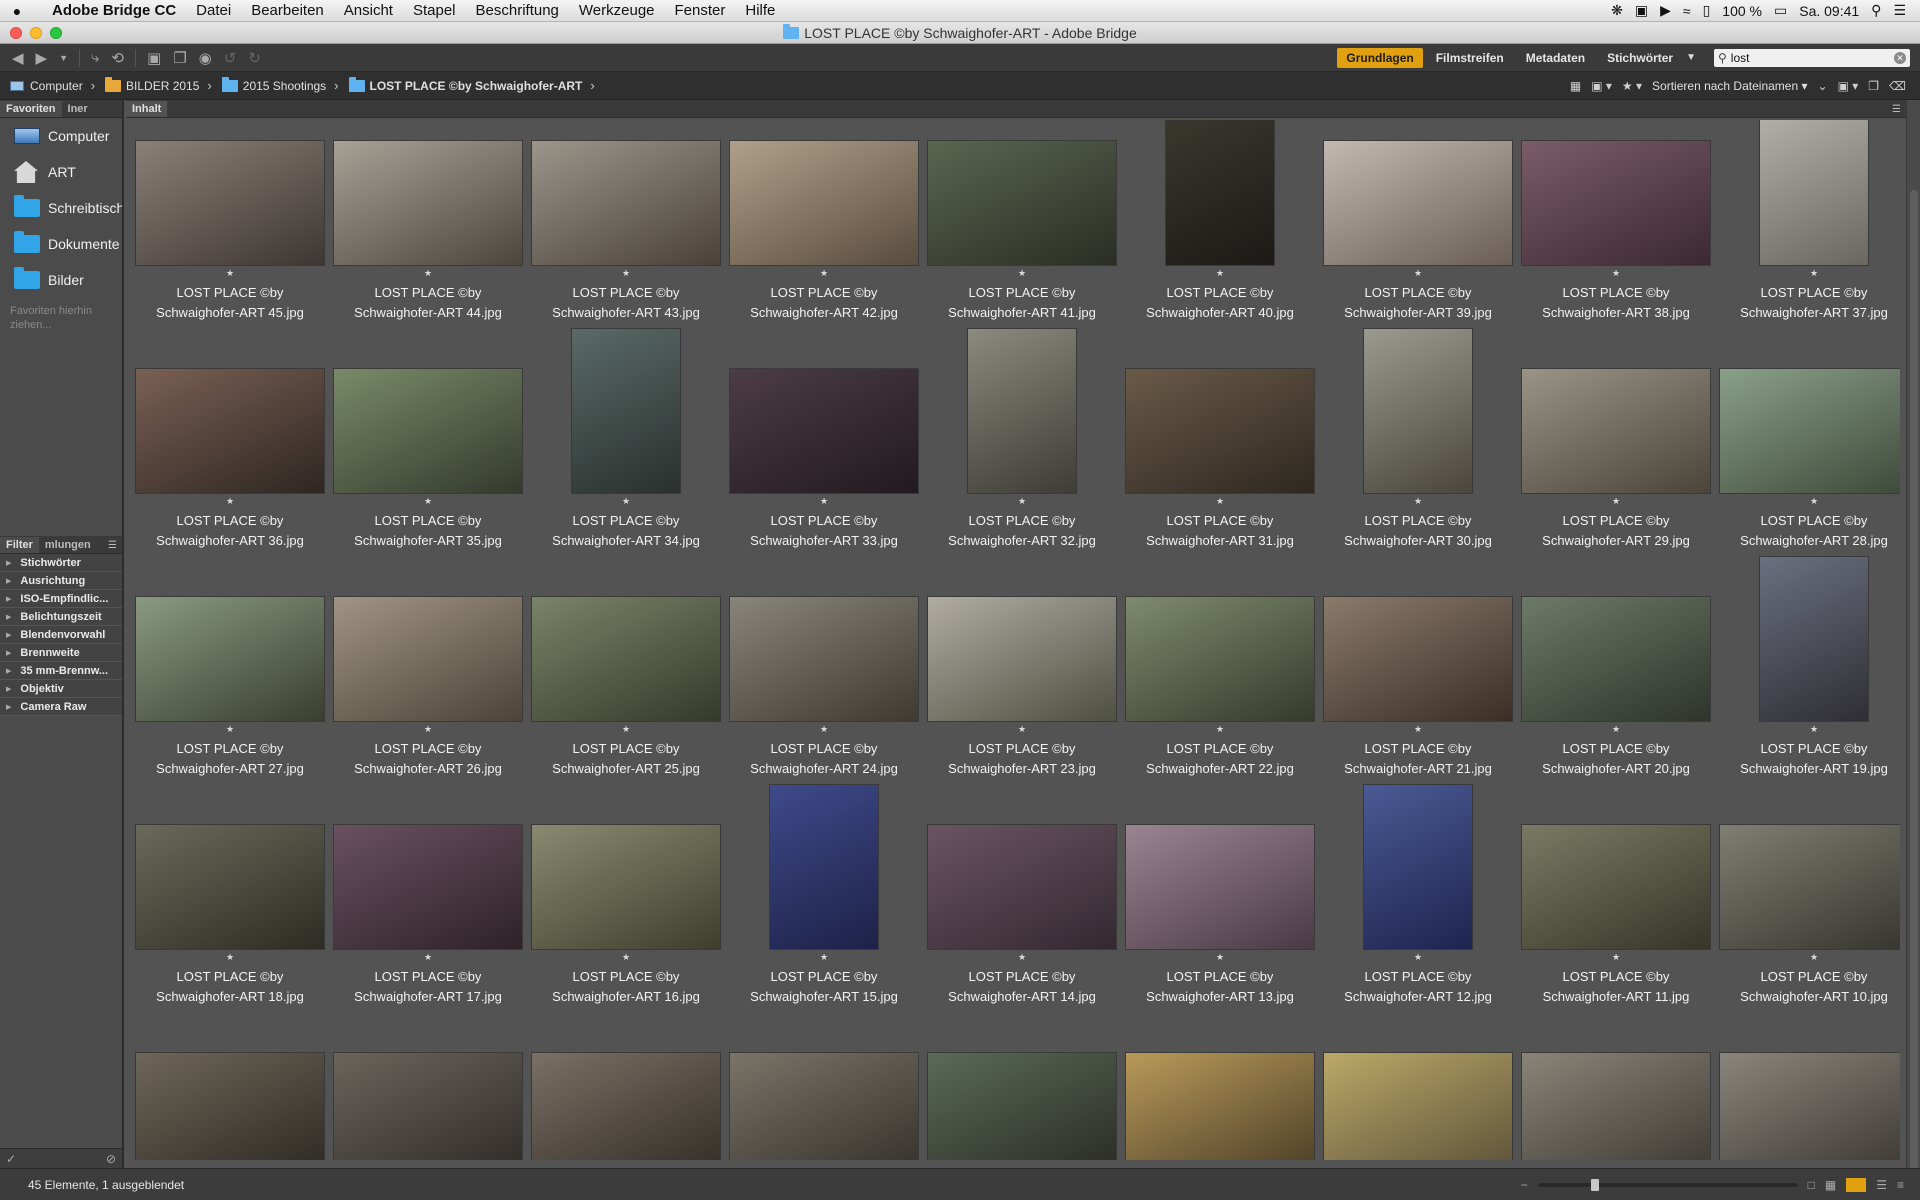 This screenshot has width=1920, height=1200. What do you see at coordinates (1897, 86) in the screenshot?
I see `delete-icon: ⌫` at bounding box center [1897, 86].